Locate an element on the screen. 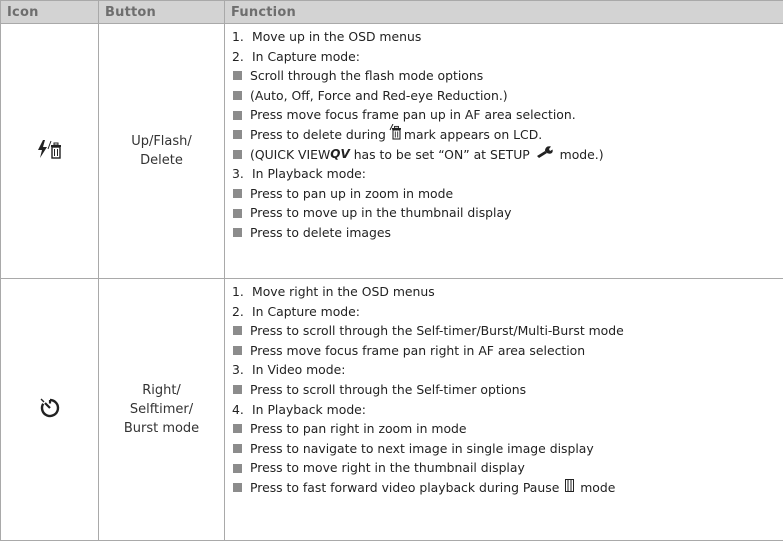 The image size is (783, 542). quick-view-icon: QV is located at coordinates (340, 153).